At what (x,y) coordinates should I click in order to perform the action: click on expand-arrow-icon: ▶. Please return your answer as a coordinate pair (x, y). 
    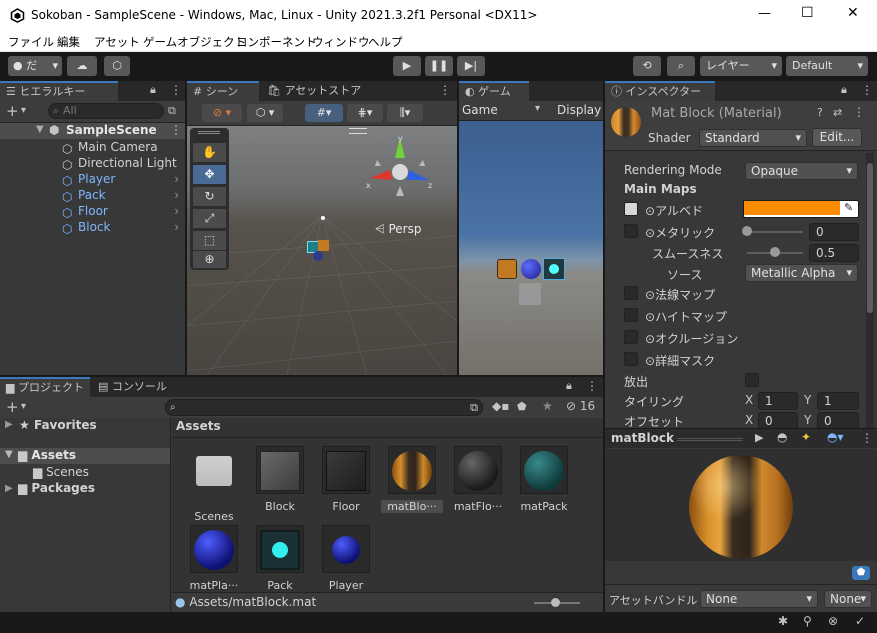
    Looking at the image, I should click on (9, 488).